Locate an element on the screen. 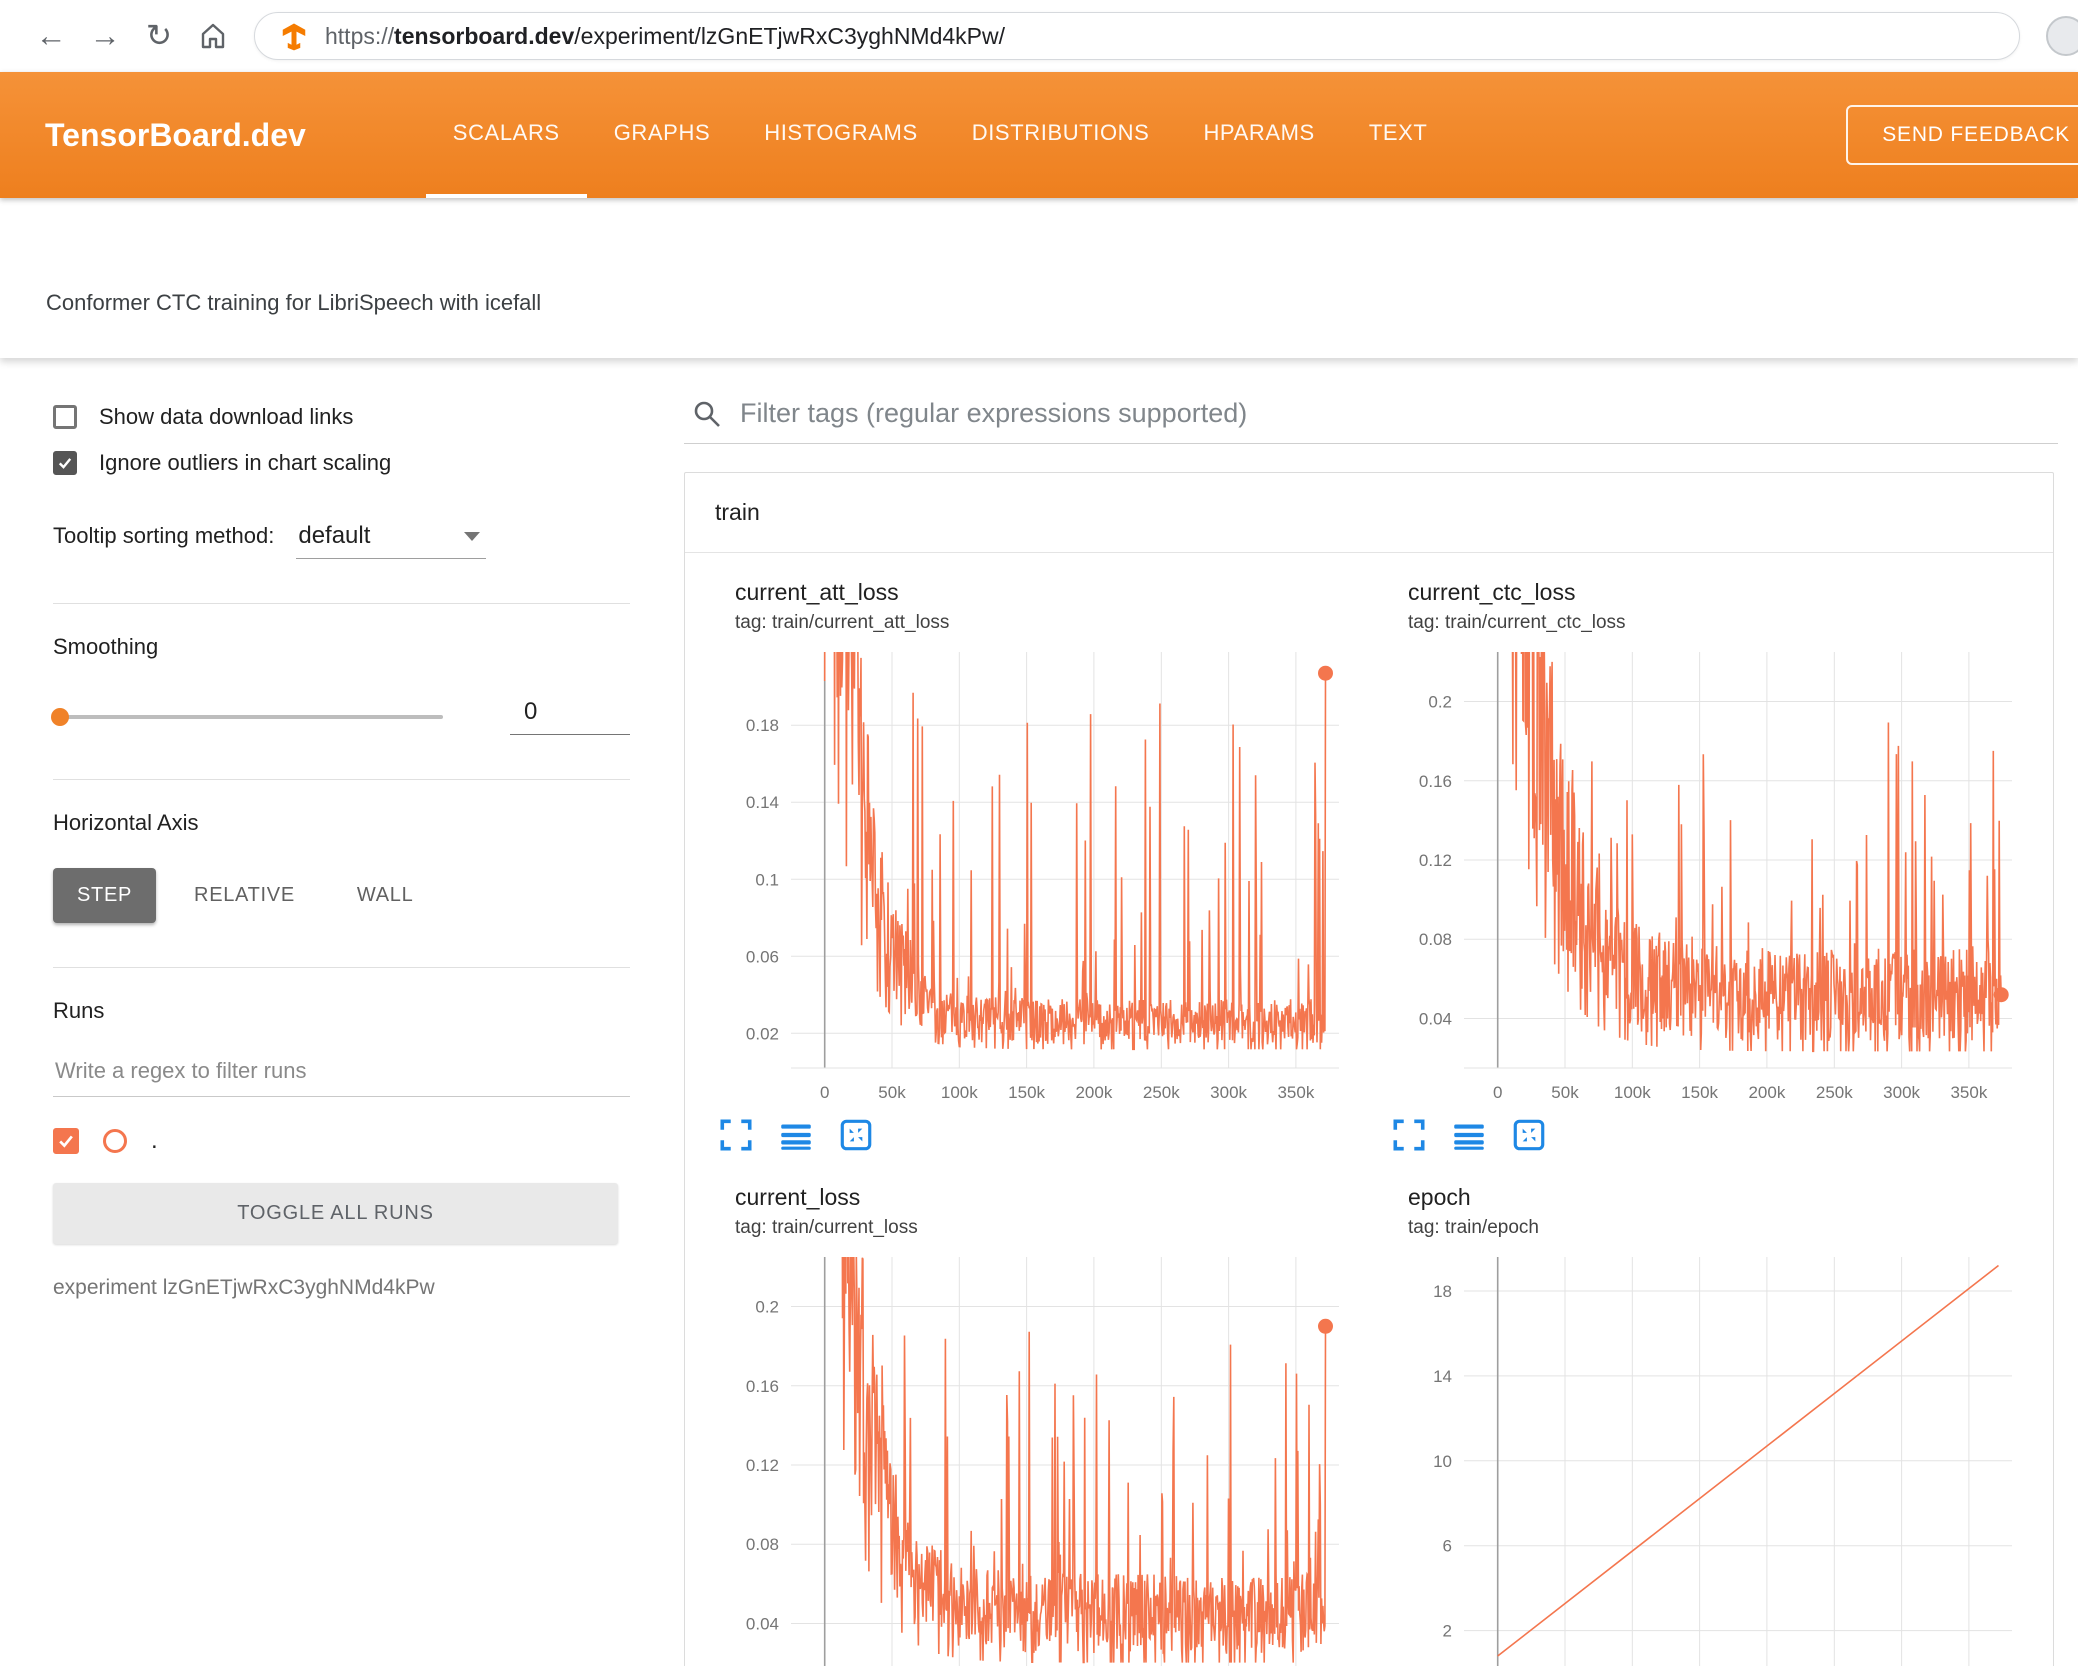  svg-text: 14 is located at coordinates (1442, 1376).